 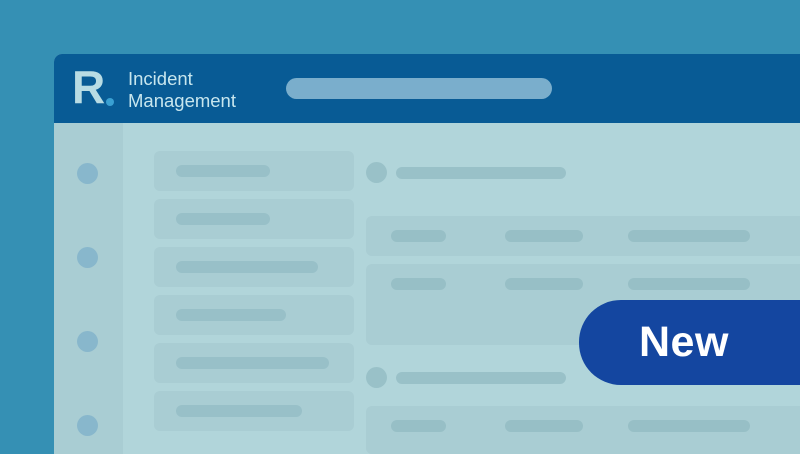 I want to click on search-input, so click(x=419, y=88).